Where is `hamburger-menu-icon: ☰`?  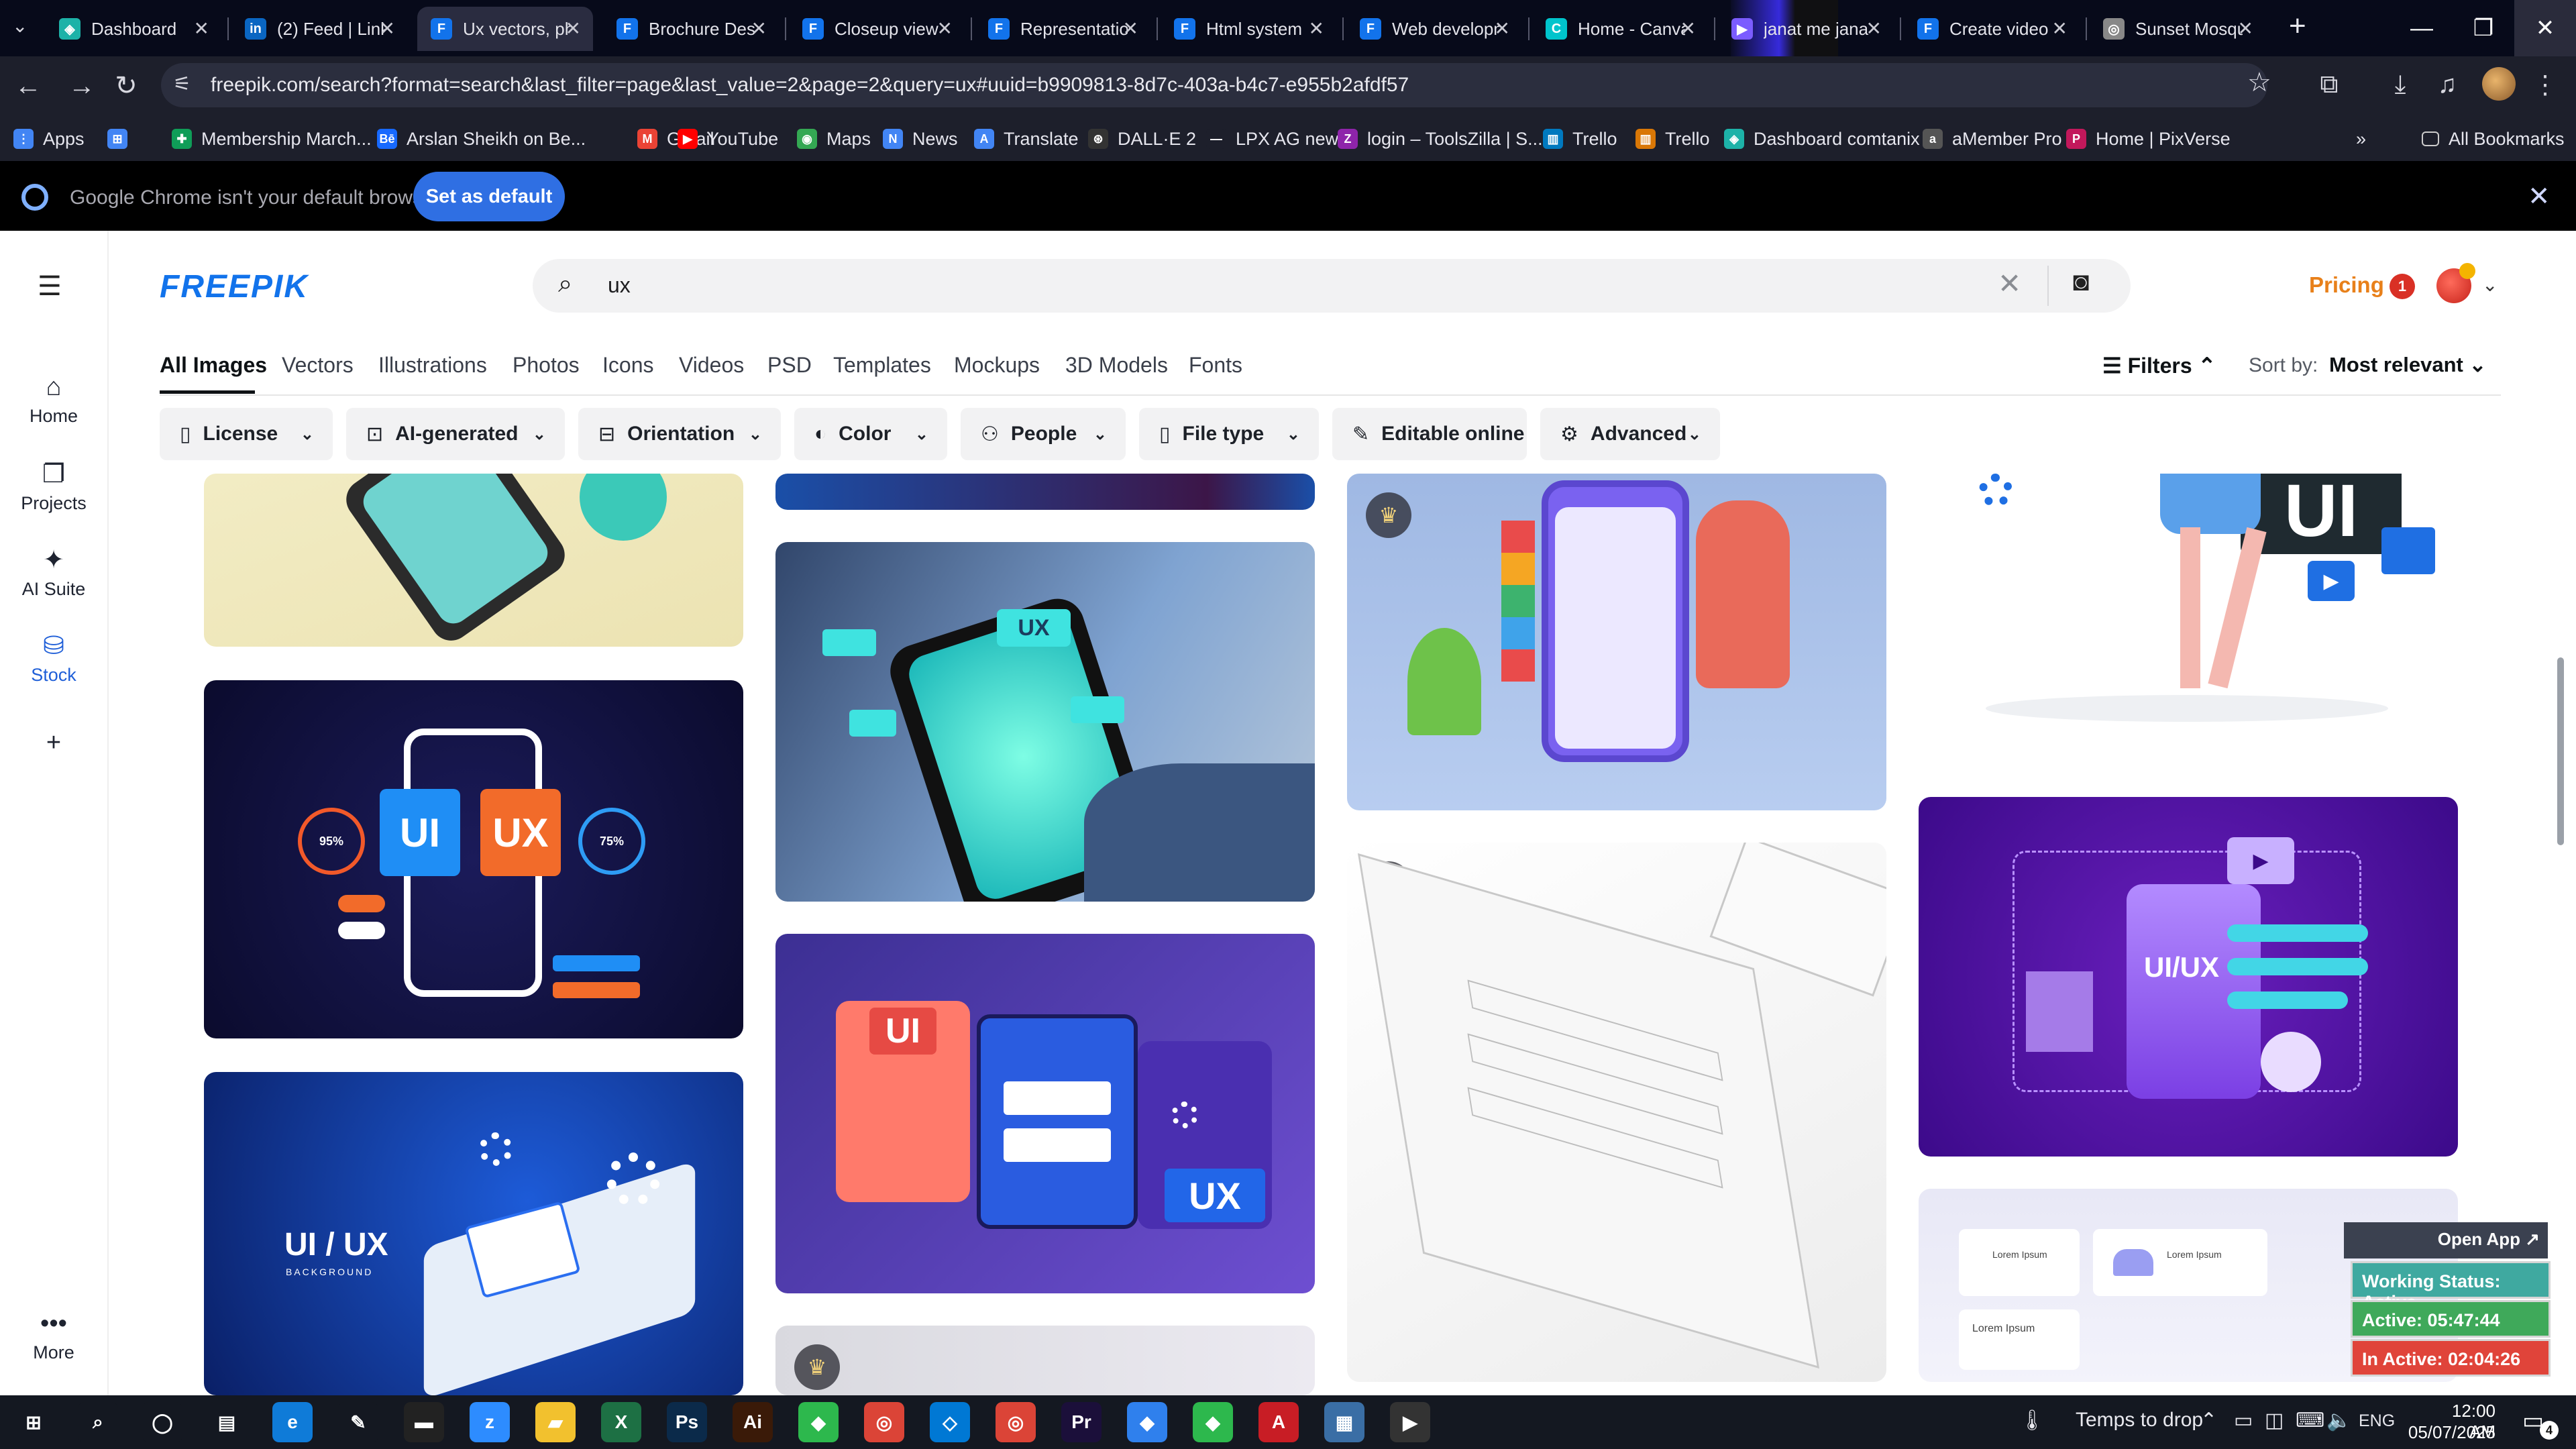 hamburger-menu-icon: ☰ is located at coordinates (50, 286).